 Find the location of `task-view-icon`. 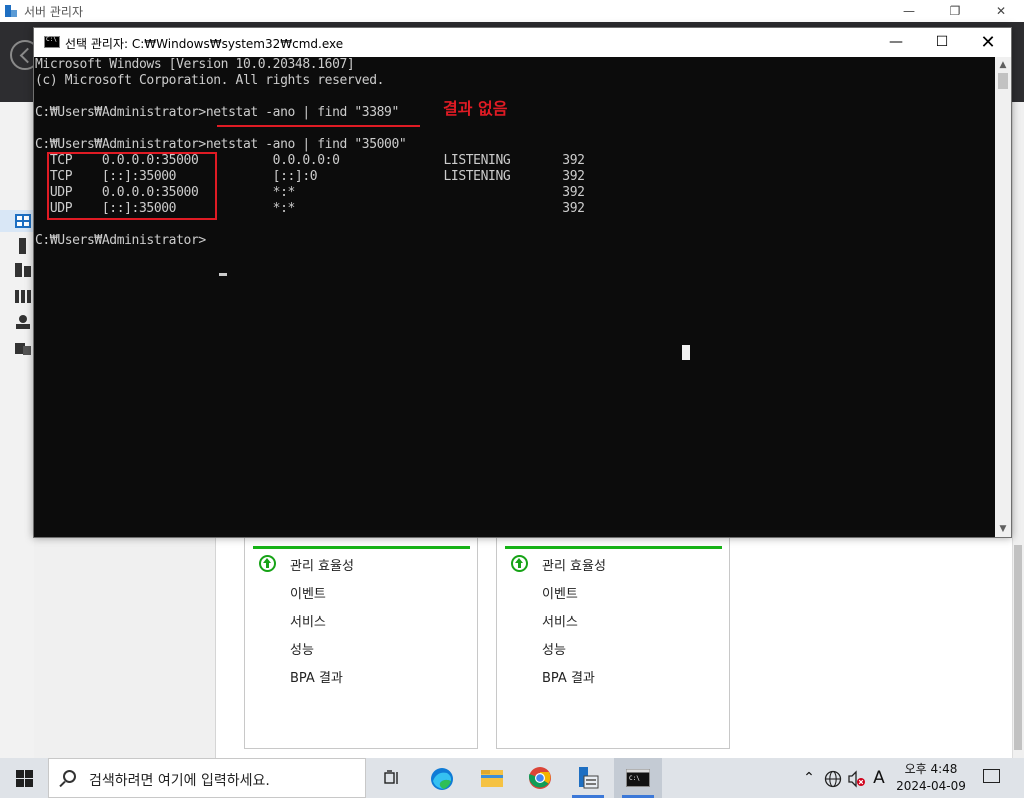

task-view-icon is located at coordinates (391, 777).